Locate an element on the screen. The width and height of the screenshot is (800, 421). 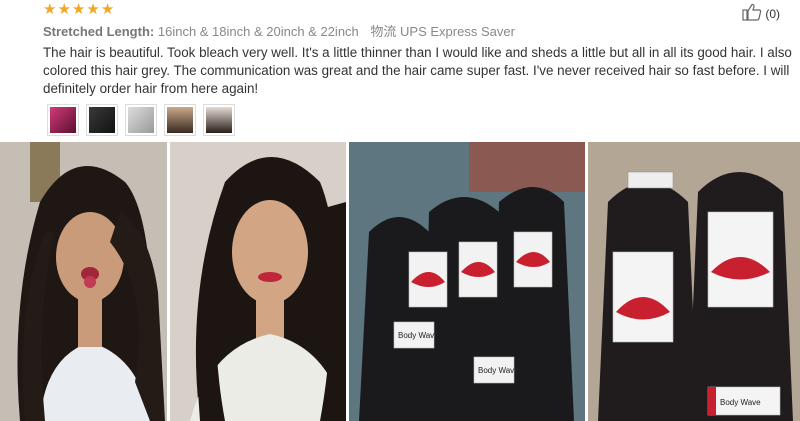
helpful-button: (0) is located at coordinates (761, 13).